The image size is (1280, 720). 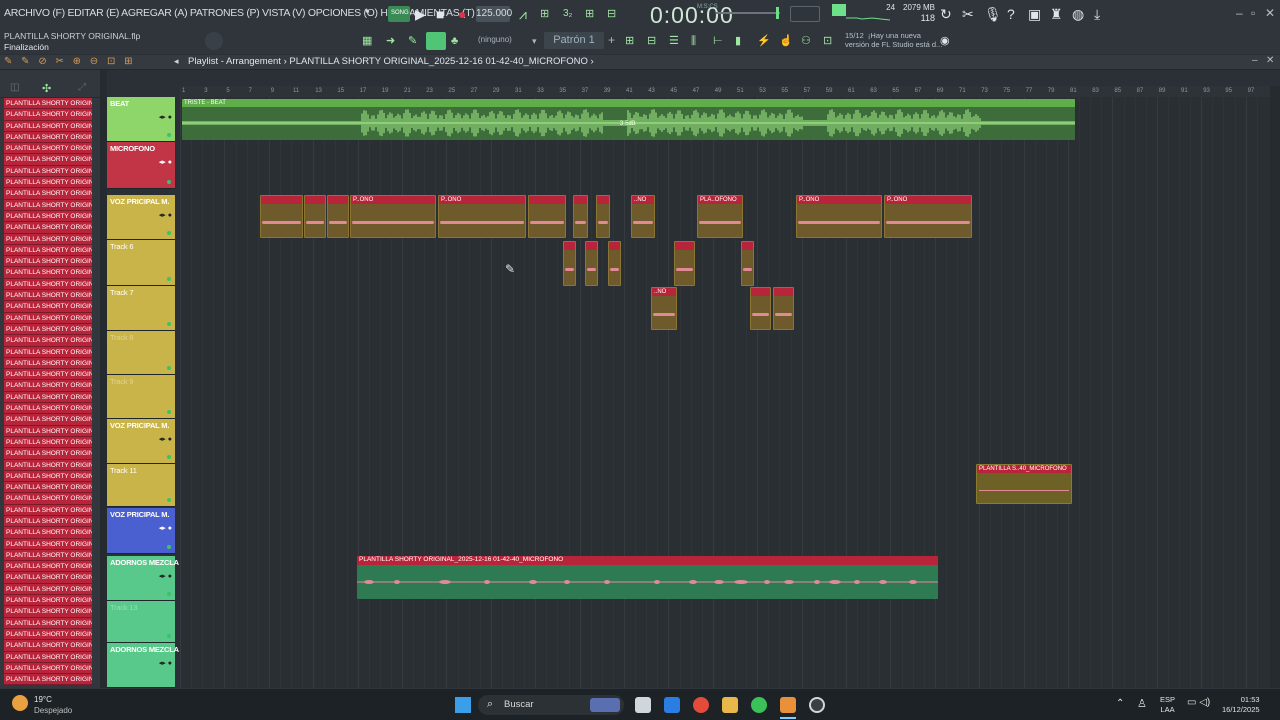 I want to click on tempo-display: 125.000, so click(x=494, y=14).